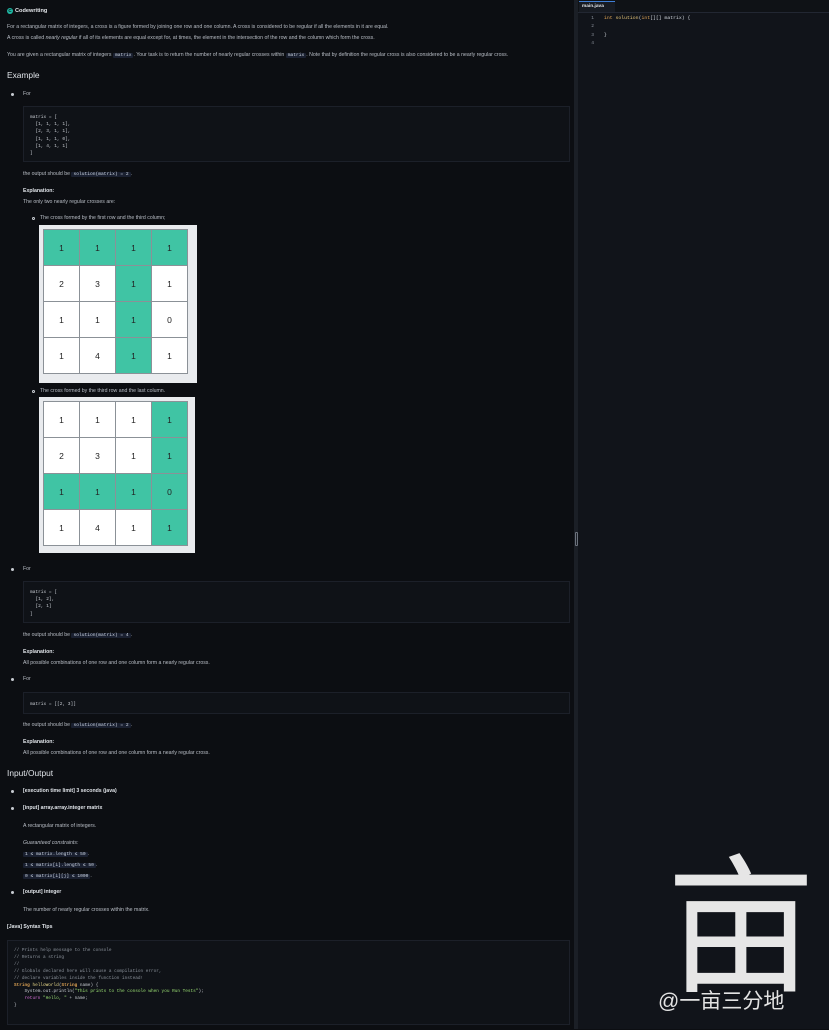  What do you see at coordinates (101, 725) in the screenshot?
I see `output-code: solution(matrix) = 2` at bounding box center [101, 725].